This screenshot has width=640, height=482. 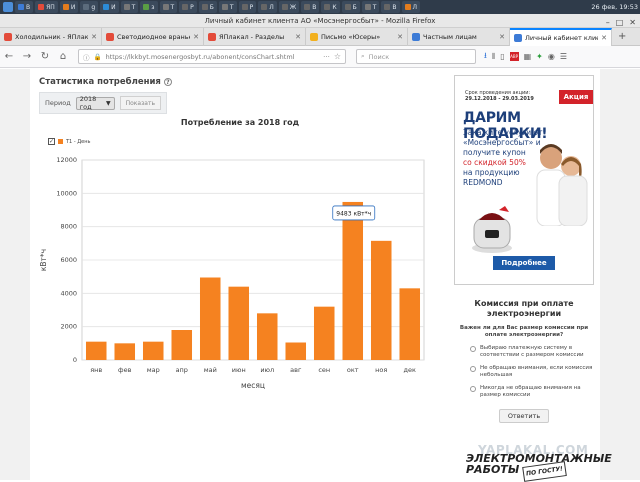 I want to click on year-select-value: 2018 год, so click(x=88, y=103).